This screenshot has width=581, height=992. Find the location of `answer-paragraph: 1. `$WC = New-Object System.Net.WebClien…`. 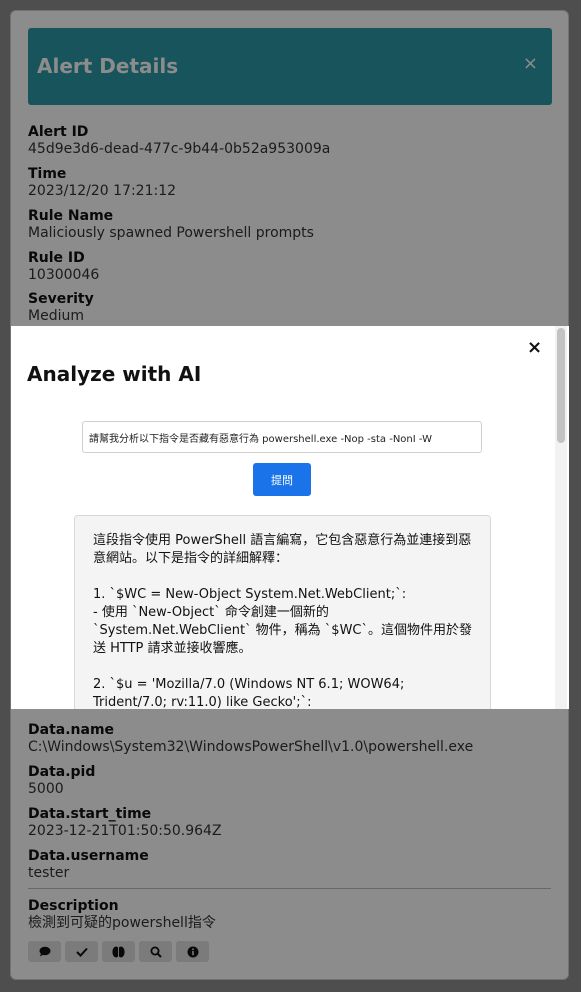

answer-paragraph: 1. `$WC = New-Object System.Net.WebClien… is located at coordinates (250, 594).